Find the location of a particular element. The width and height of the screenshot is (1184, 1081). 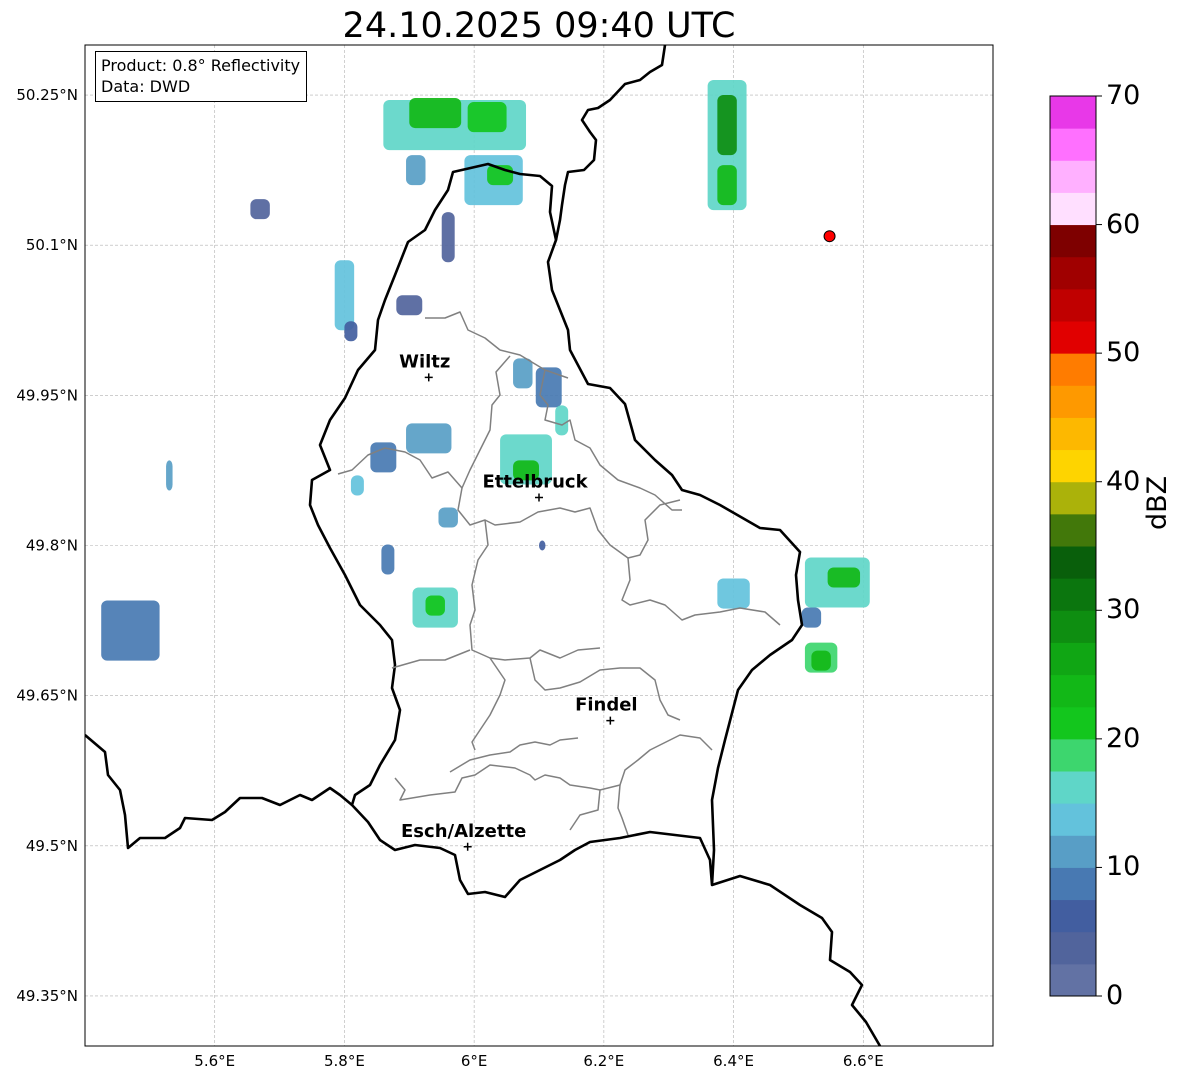

lon-tick-label: 5.8°E is located at coordinates (344, 1061).